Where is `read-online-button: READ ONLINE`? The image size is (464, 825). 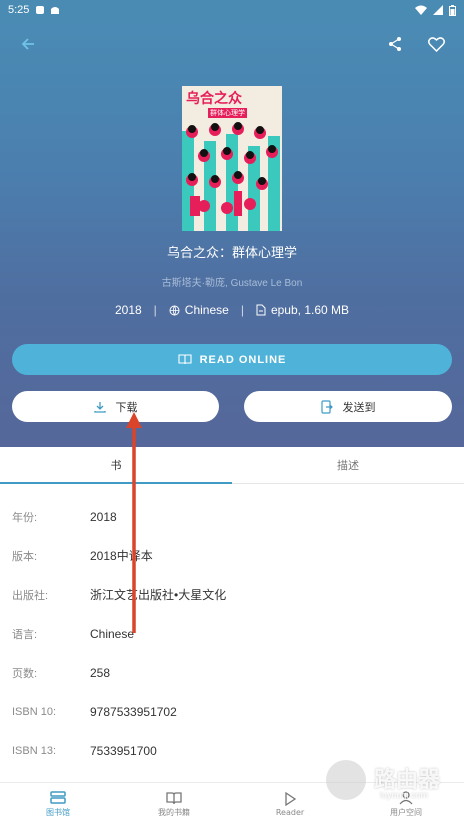
read-online-button: READ ONLINE is located at coordinates (232, 359).